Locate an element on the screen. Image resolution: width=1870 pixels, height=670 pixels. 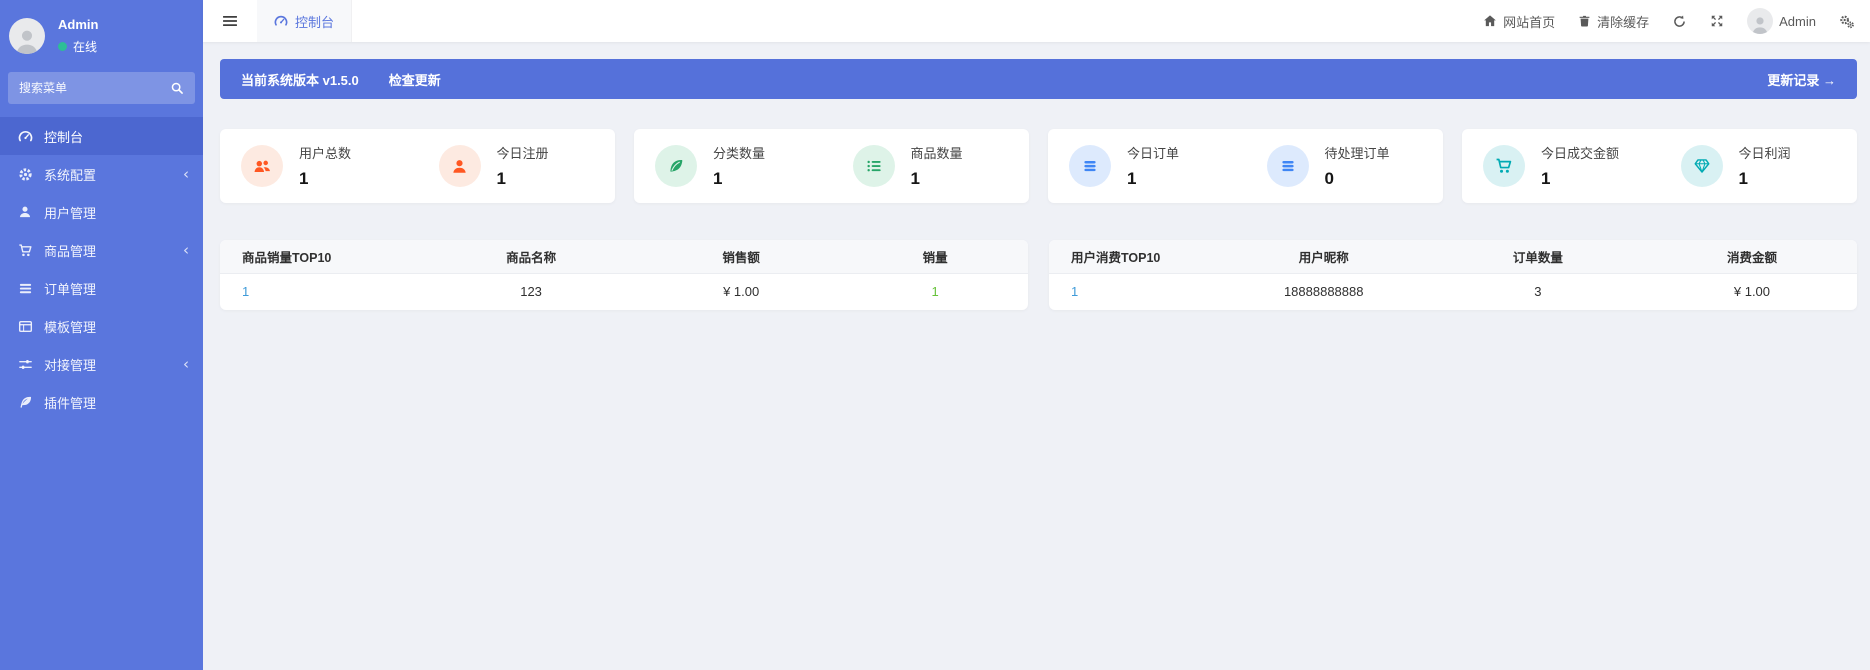
sidebar-item-system-config: 系统配置 ‹ is located at coordinates (101, 174).